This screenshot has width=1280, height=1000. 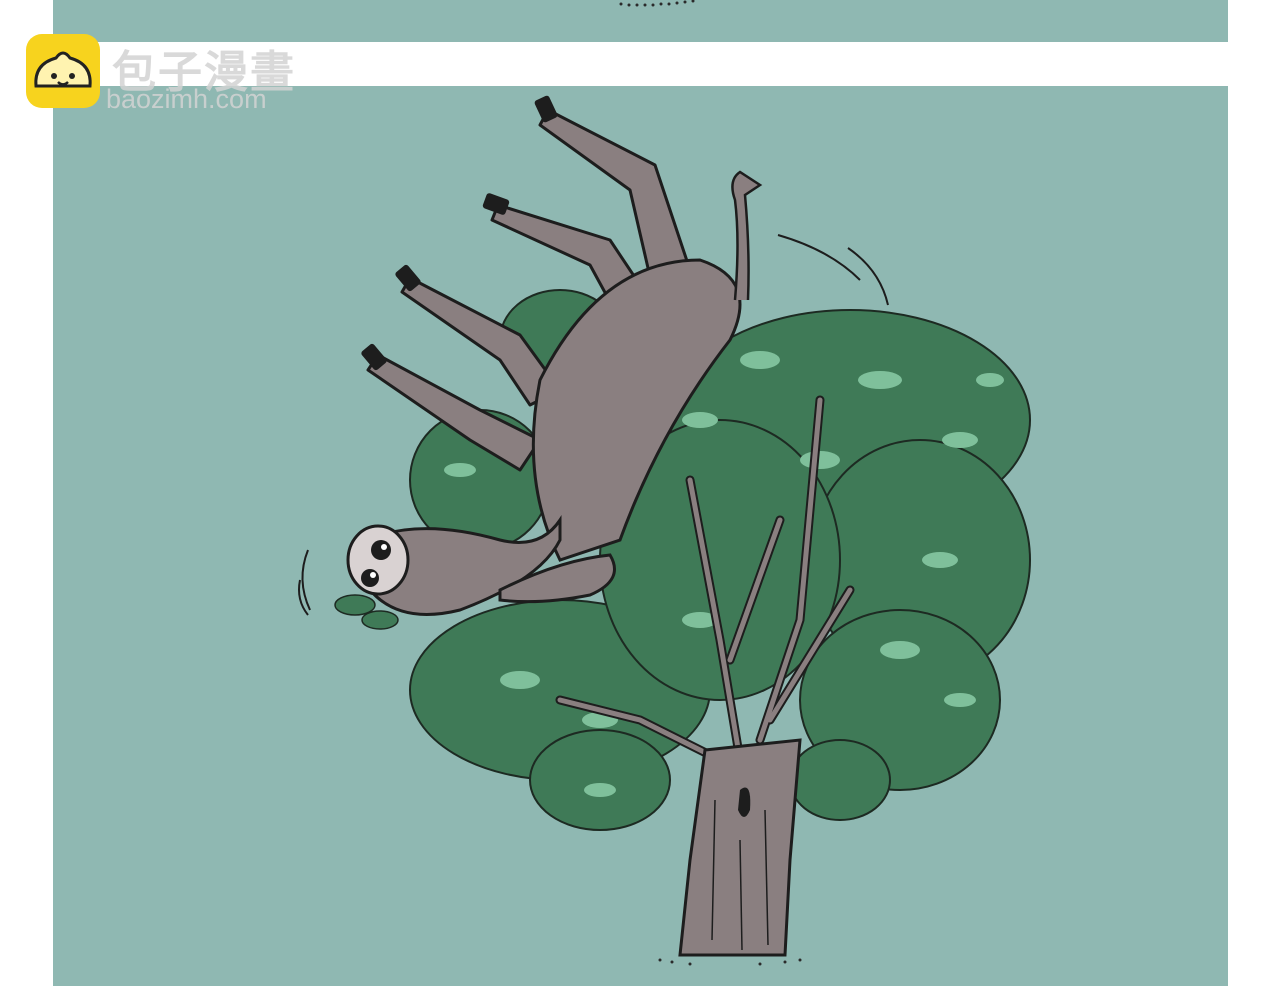 I want to click on watermark: 包子漫畫 baozimh.com, so click(x=186, y=74).